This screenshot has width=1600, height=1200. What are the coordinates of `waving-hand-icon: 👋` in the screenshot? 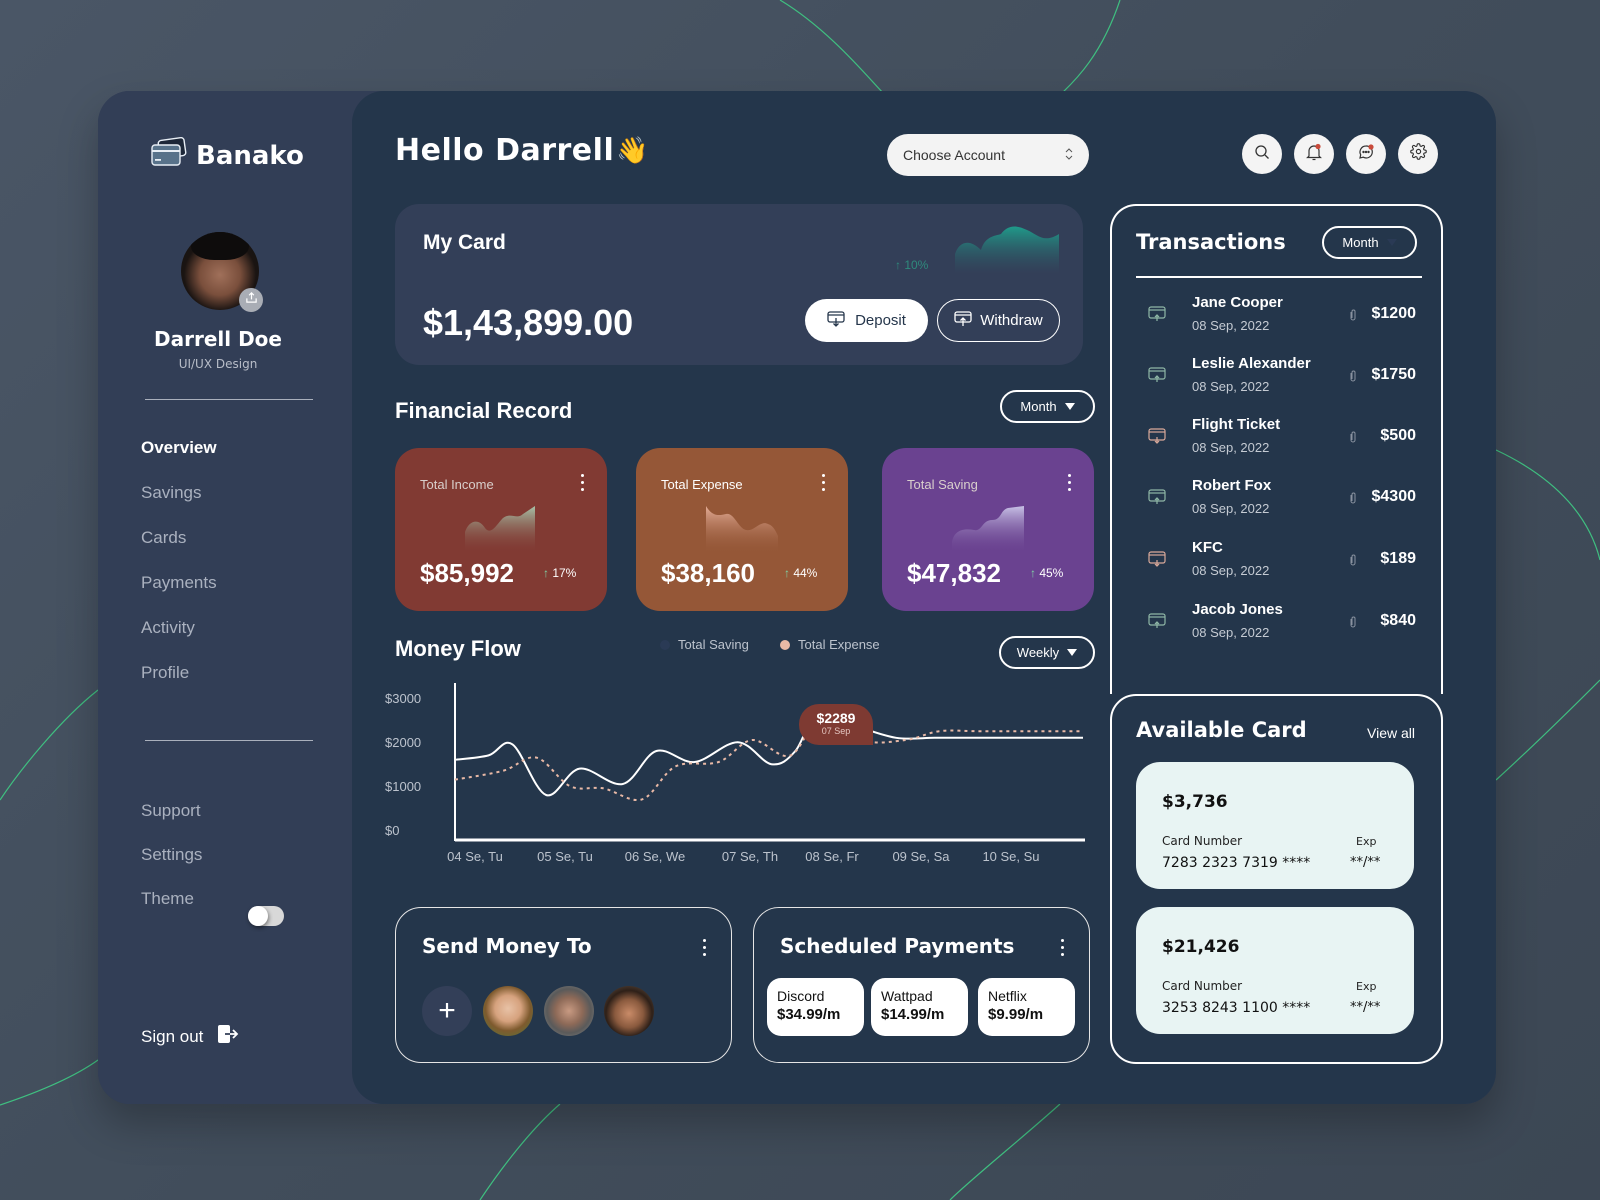 It's located at (632, 150).